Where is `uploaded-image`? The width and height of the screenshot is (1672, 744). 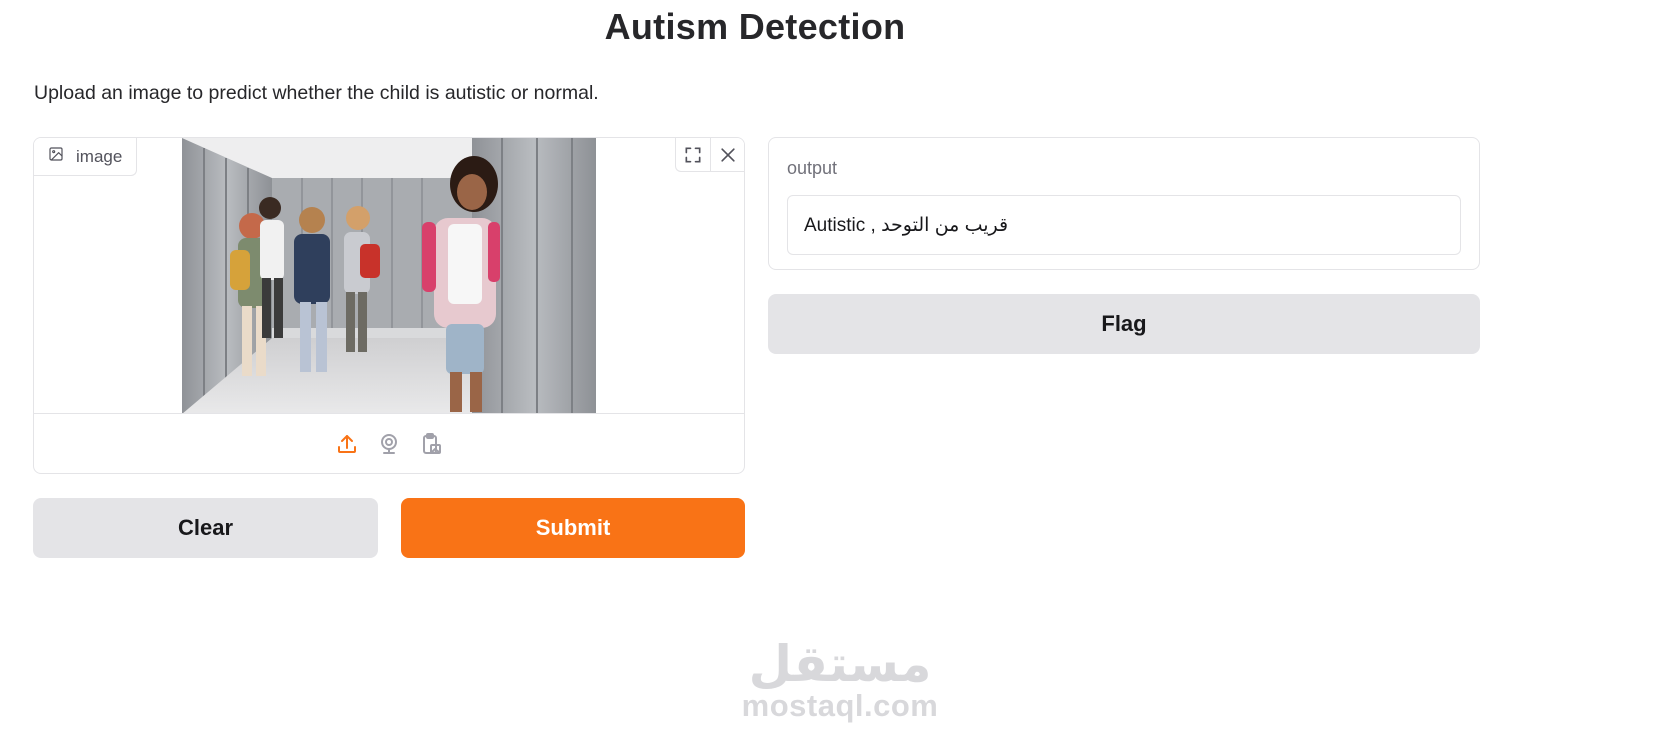
uploaded-image is located at coordinates (389, 276).